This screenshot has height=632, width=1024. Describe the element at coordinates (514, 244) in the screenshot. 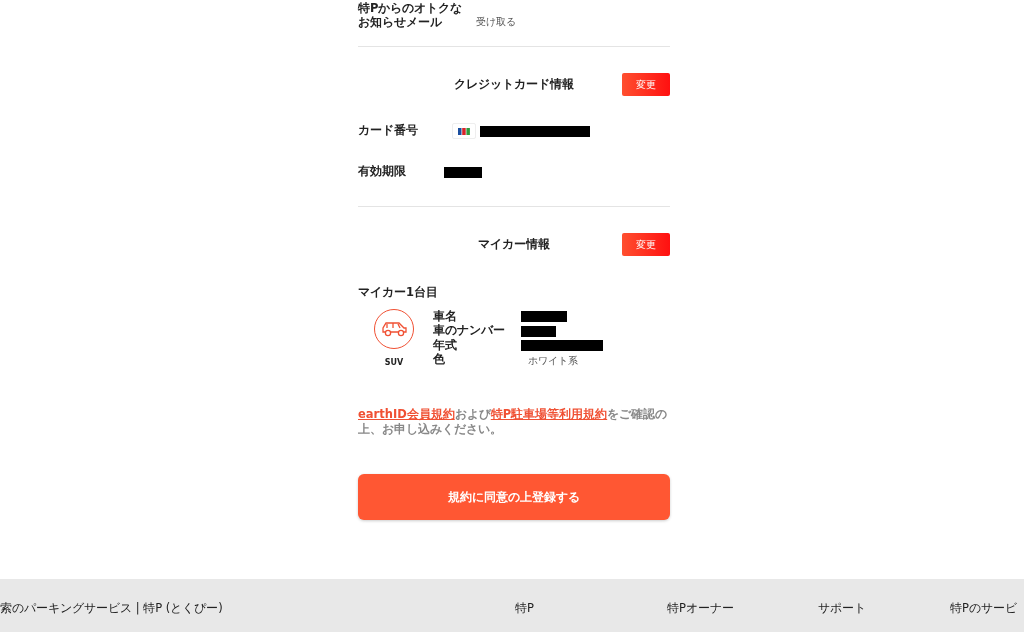

I see `section-title: マイカー情報` at that location.